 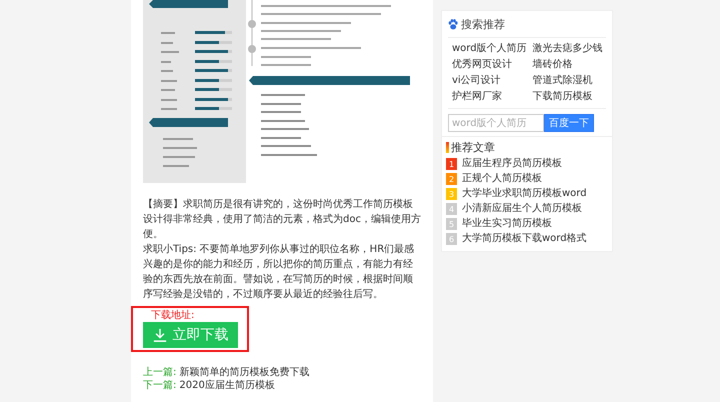 What do you see at coordinates (524, 194) in the screenshot?
I see `article-link: 大学毕业求职简历模板word` at bounding box center [524, 194].